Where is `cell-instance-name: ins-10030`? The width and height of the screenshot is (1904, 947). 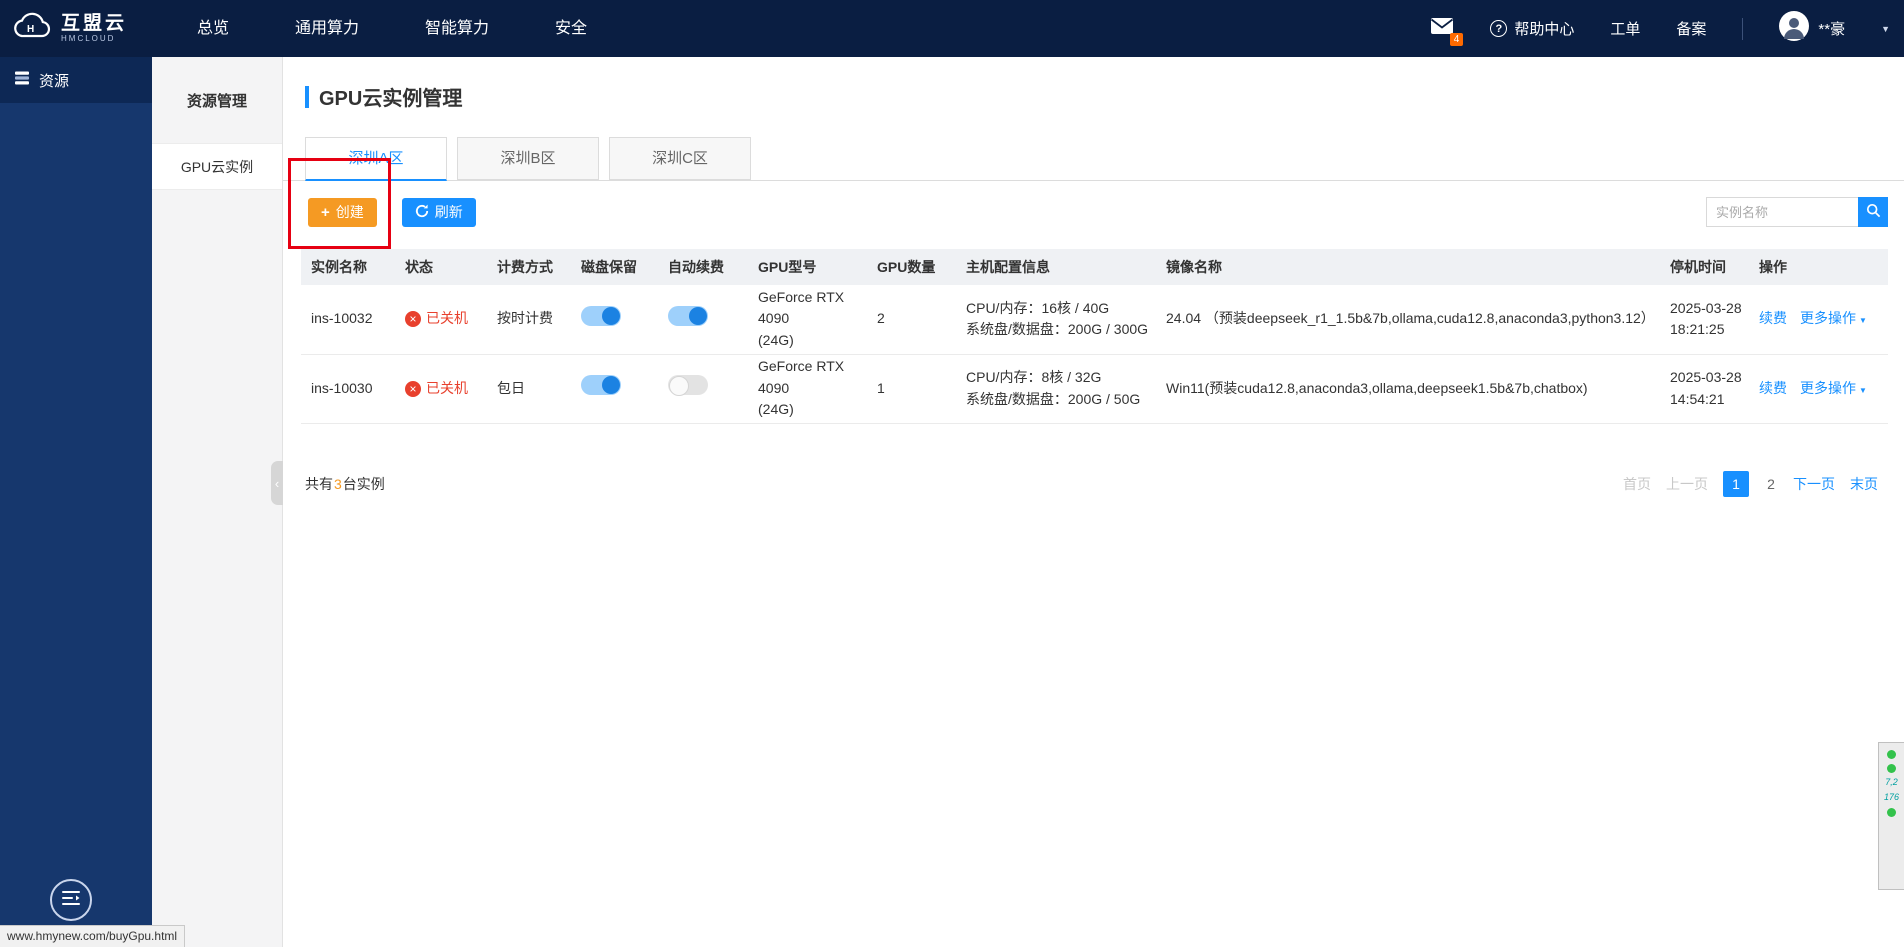 cell-instance-name: ins-10030 is located at coordinates (348, 389).